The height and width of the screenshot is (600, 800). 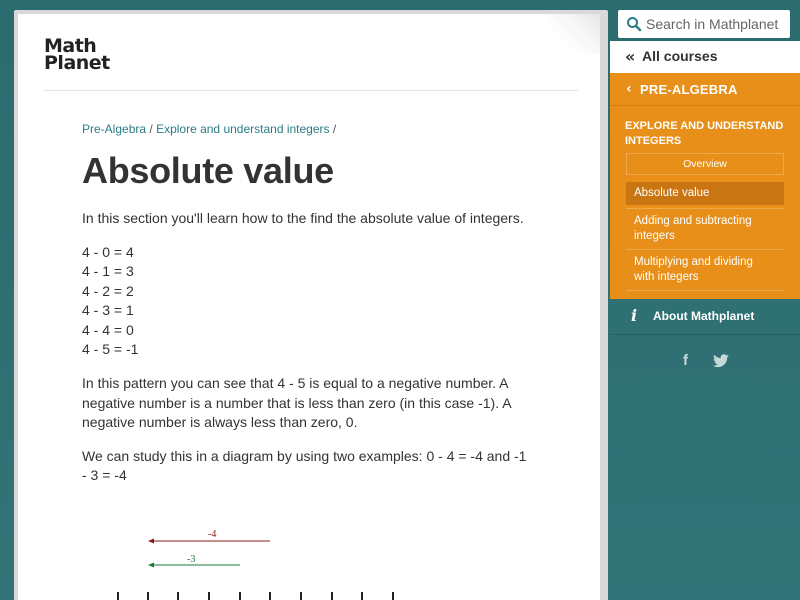 I want to click on equation: 4 - 5 = -1, so click(x=110, y=349).